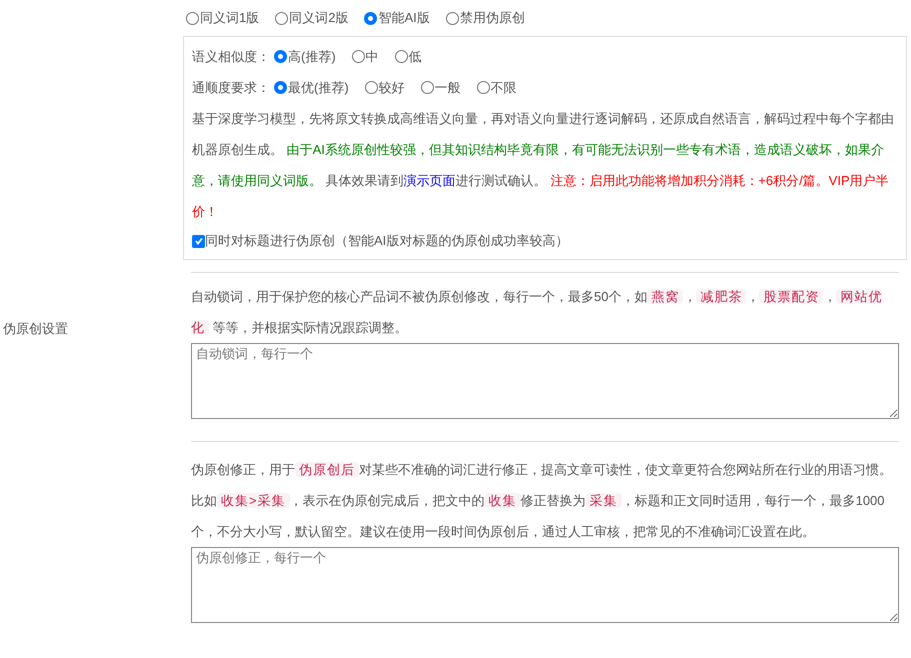 This screenshot has width=911, height=658. What do you see at coordinates (430, 180) in the screenshot?
I see `demo-page-link: 演示页面` at bounding box center [430, 180].